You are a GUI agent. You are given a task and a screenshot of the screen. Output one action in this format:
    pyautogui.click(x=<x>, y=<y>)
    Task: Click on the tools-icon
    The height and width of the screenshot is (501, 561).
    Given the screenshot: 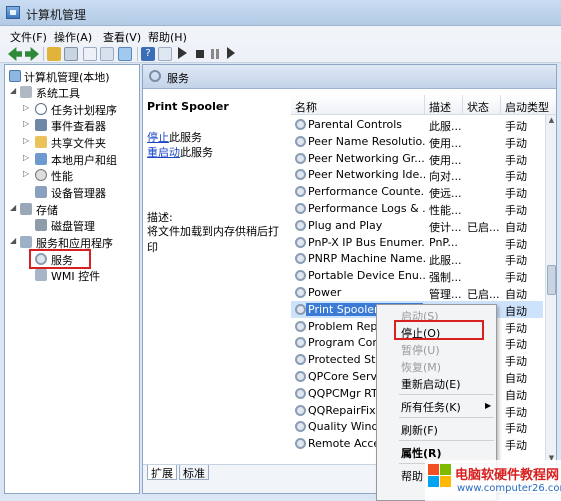 What is the action you would take?
    pyautogui.click(x=26, y=92)
    